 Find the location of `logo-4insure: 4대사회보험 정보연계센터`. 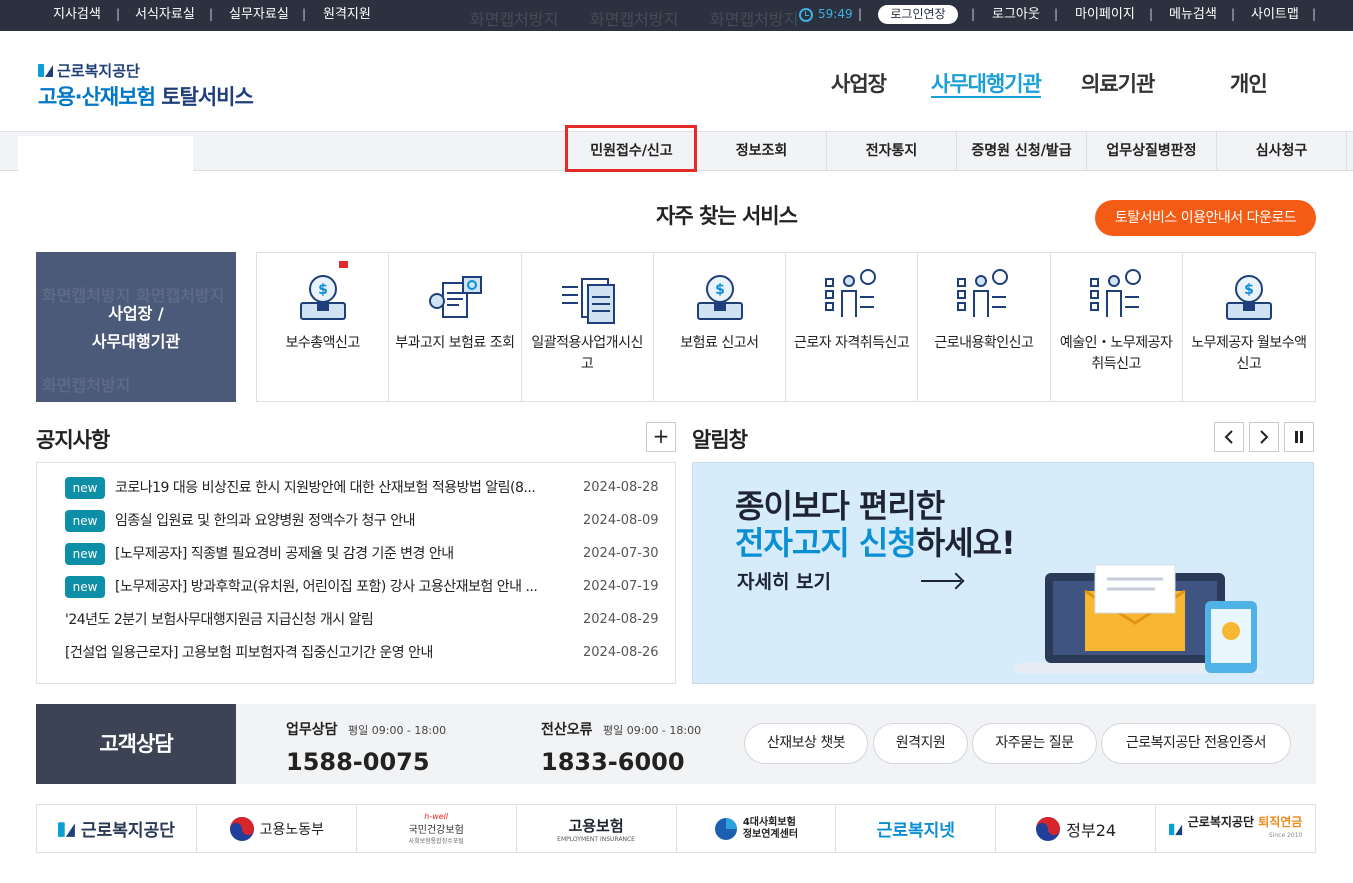

logo-4insure: 4대사회보험 정보연계센터 is located at coordinates (757, 828).